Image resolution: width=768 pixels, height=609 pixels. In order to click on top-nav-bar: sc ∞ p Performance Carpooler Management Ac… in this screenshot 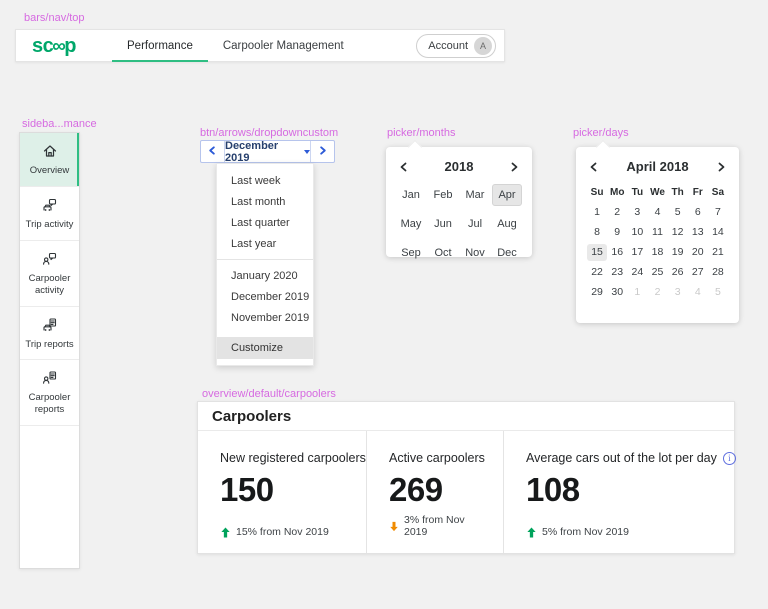, I will do `click(260, 45)`.